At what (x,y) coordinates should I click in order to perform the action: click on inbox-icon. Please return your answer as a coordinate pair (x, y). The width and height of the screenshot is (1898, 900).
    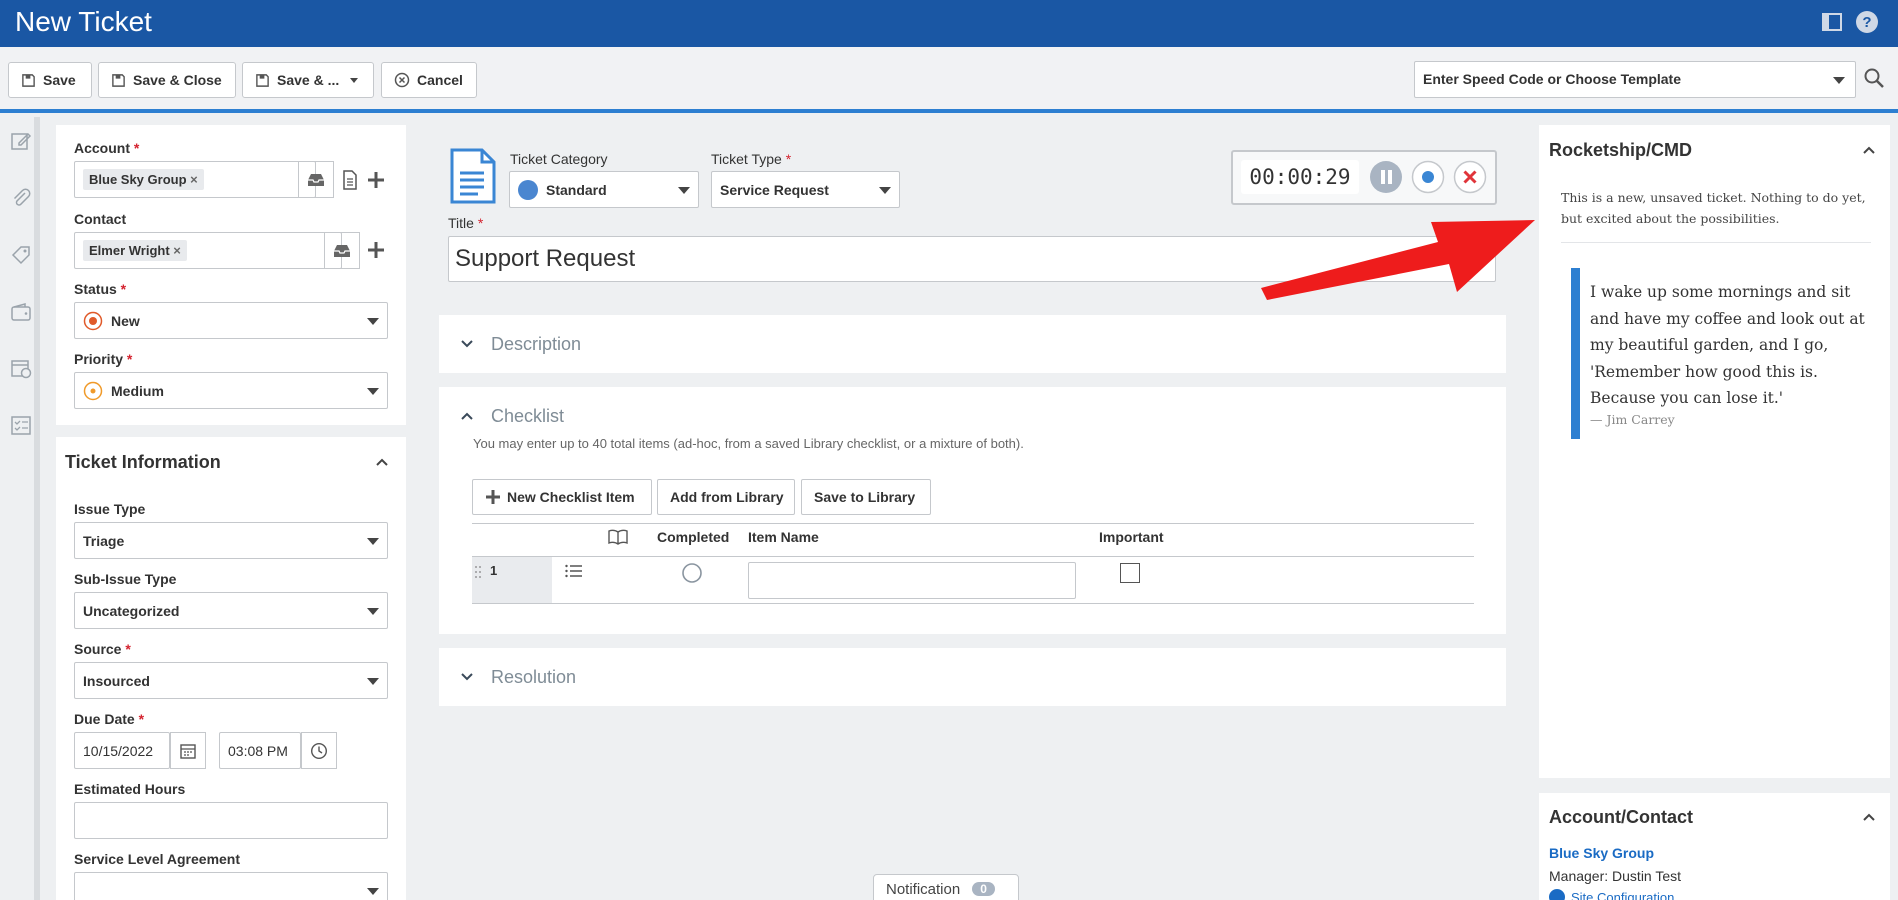
    Looking at the image, I should click on (316, 179).